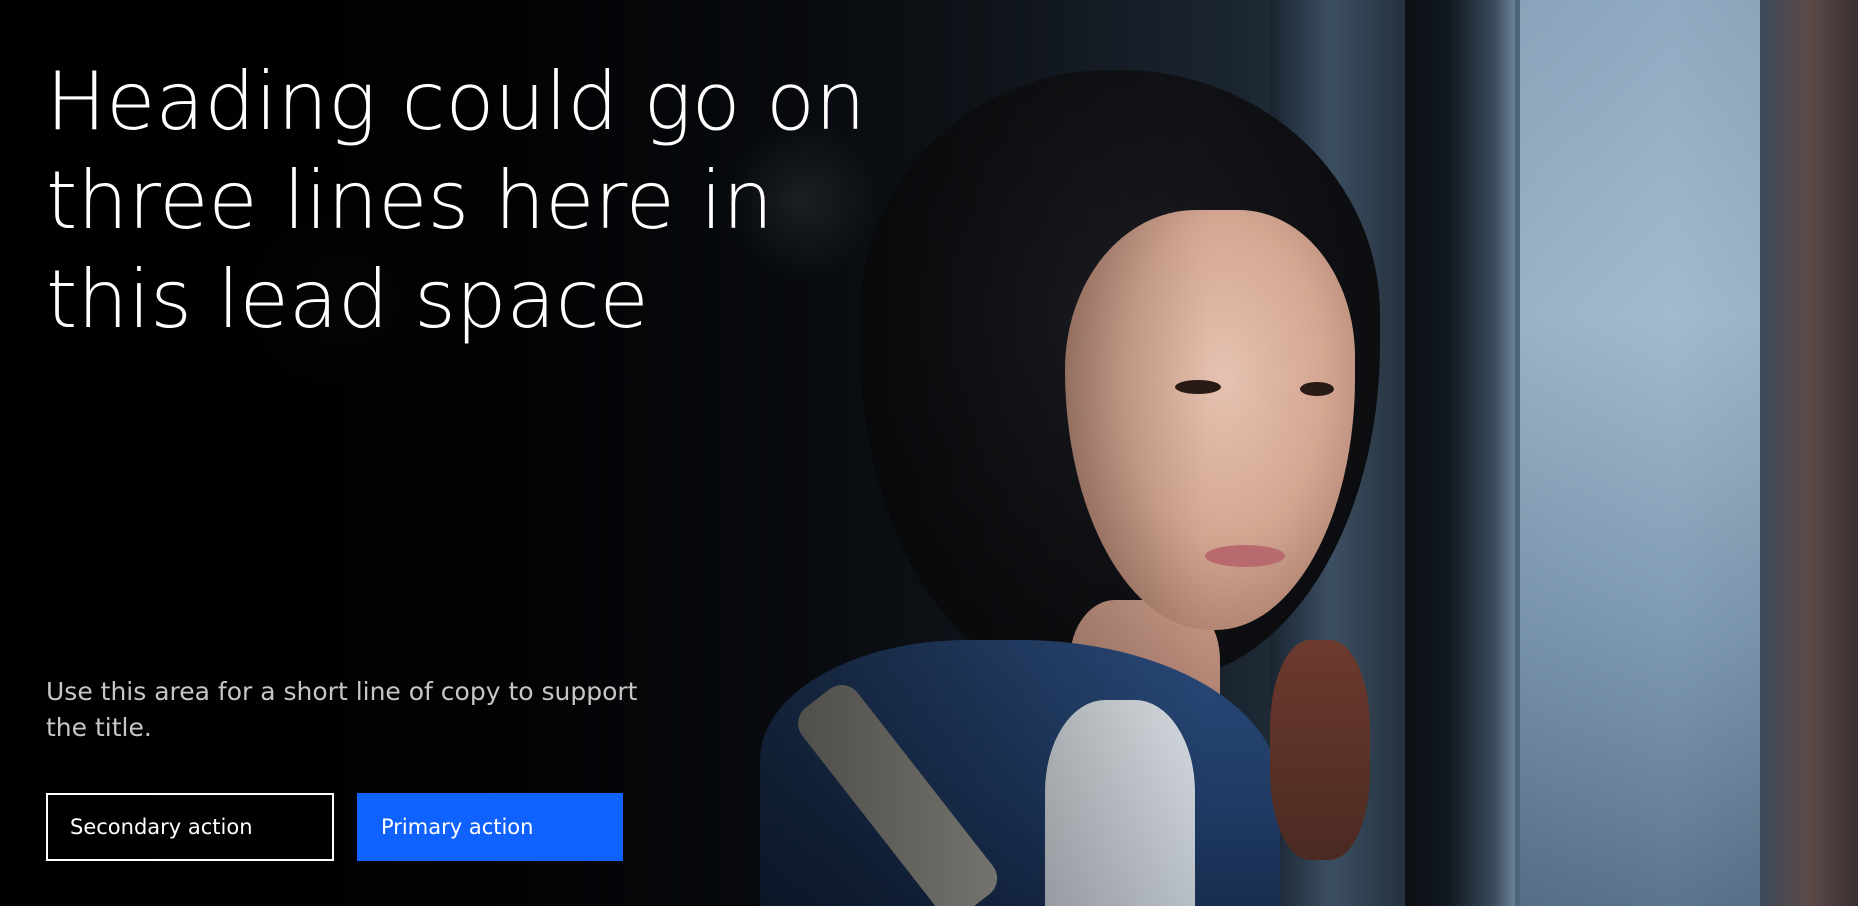 The height and width of the screenshot is (906, 1858). Describe the element at coordinates (161, 827) in the screenshot. I see `secondary-action-label: Secondary action` at that location.